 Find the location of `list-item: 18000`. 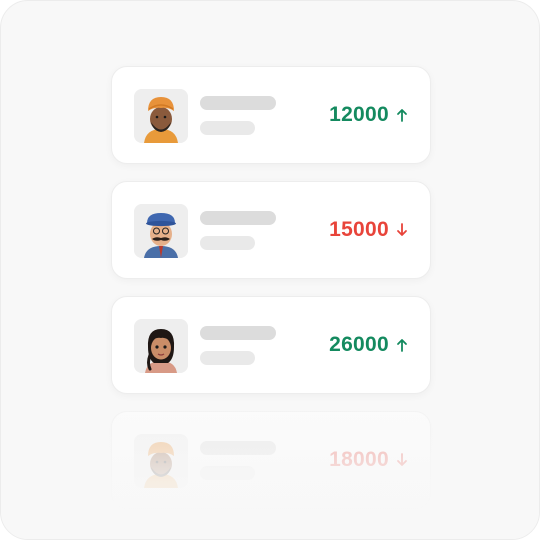

list-item: 18000 is located at coordinates (271, 460).